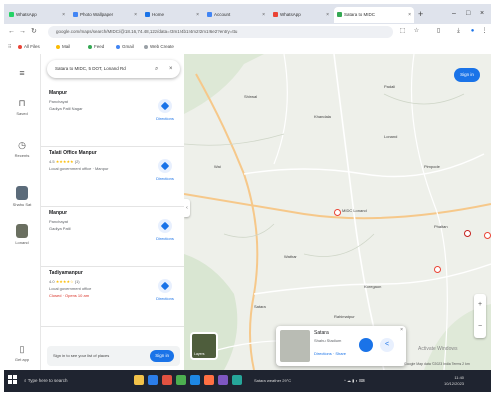 The width and height of the screenshot is (495, 405). I want to click on signin-button: Sign in, so click(162, 356).